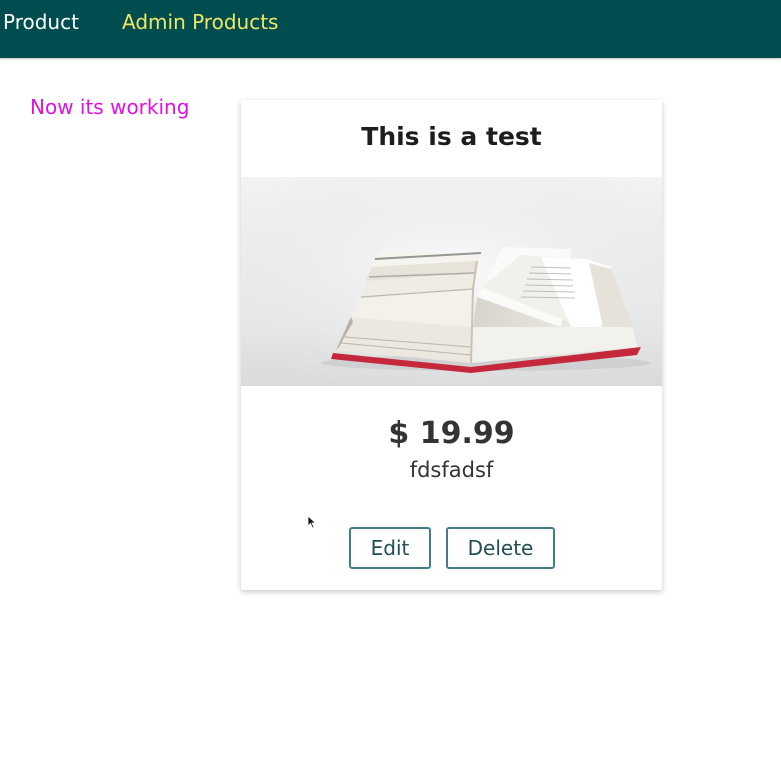  I want to click on open-book-image-icon, so click(451, 281).